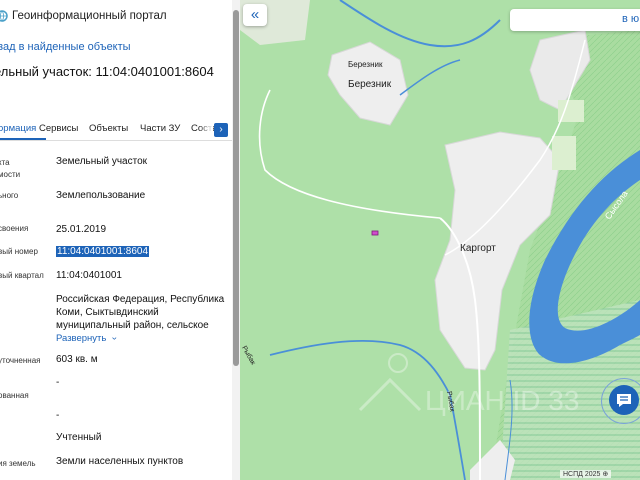  Describe the element at coordinates (115, 338) in the screenshot. I see `chevron-down-icon: ›` at that location.